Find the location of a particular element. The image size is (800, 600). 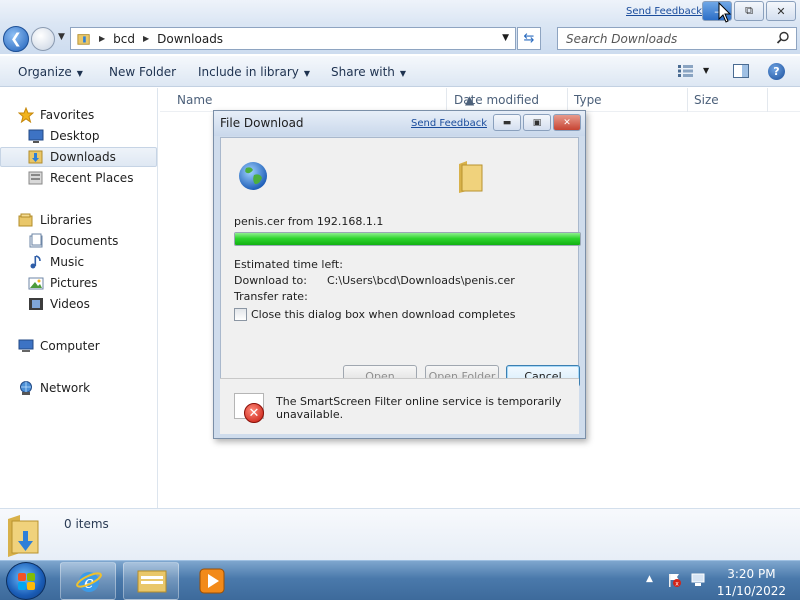

internet-explorer-icon: e is located at coordinates (89, 582).